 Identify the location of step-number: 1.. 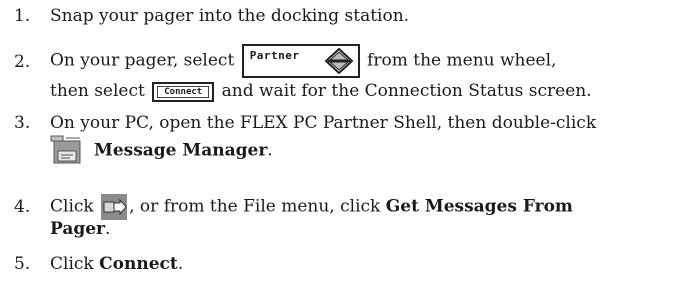
(22, 16).